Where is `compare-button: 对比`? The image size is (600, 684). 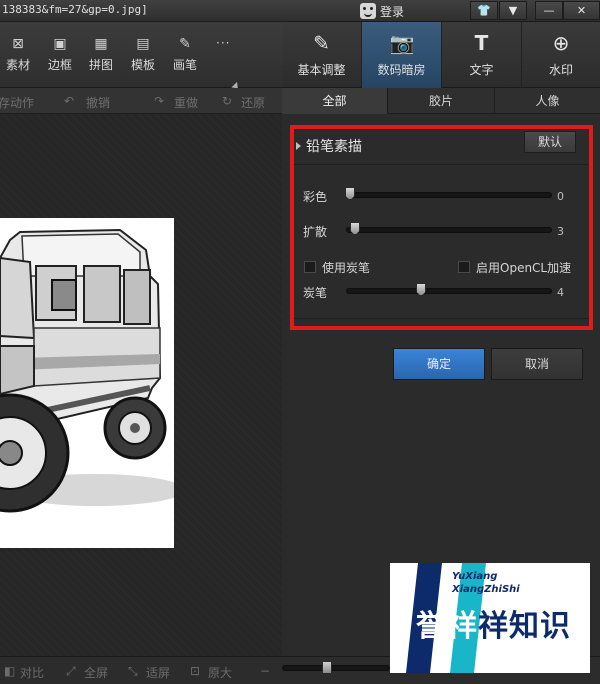 compare-button: 对比 is located at coordinates (32, 672).